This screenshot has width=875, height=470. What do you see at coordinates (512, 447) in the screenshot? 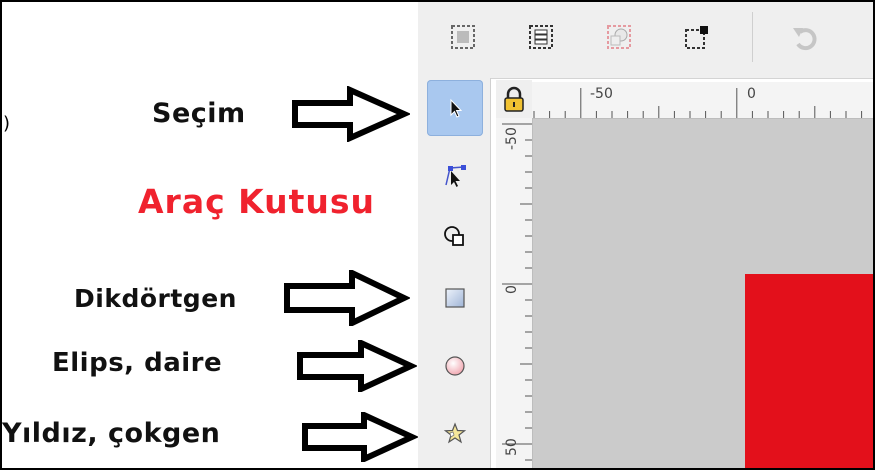
I see `ruler-label: 50` at bounding box center [512, 447].